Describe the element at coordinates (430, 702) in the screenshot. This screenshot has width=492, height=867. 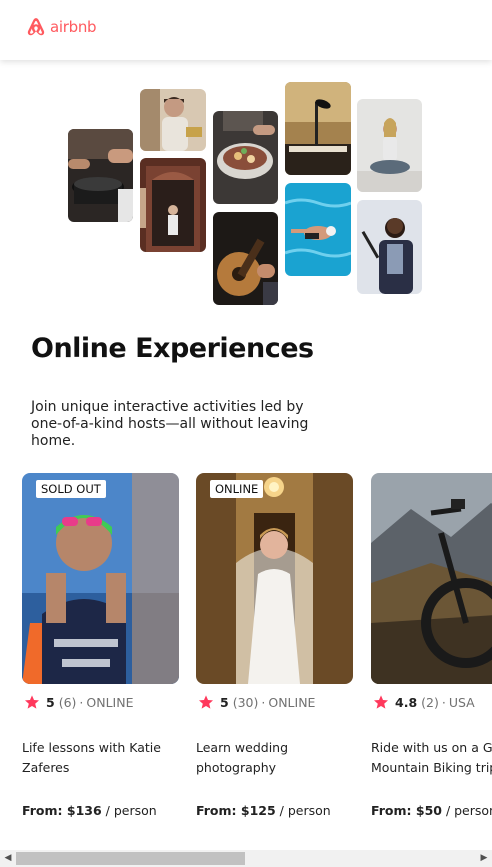
I see `rating-count: (2)` at that location.